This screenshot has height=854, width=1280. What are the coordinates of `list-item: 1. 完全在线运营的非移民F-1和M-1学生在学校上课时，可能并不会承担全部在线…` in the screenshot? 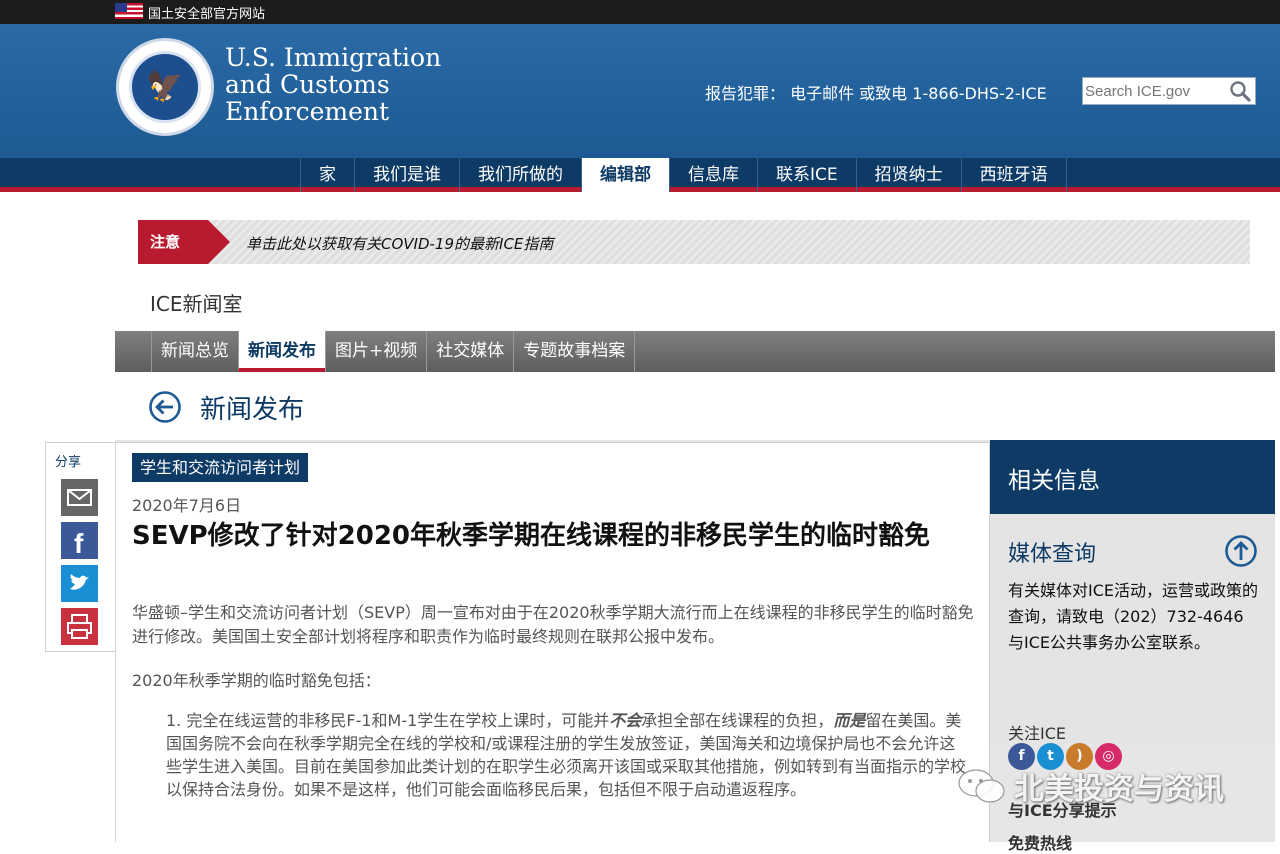 It's located at (566, 755).